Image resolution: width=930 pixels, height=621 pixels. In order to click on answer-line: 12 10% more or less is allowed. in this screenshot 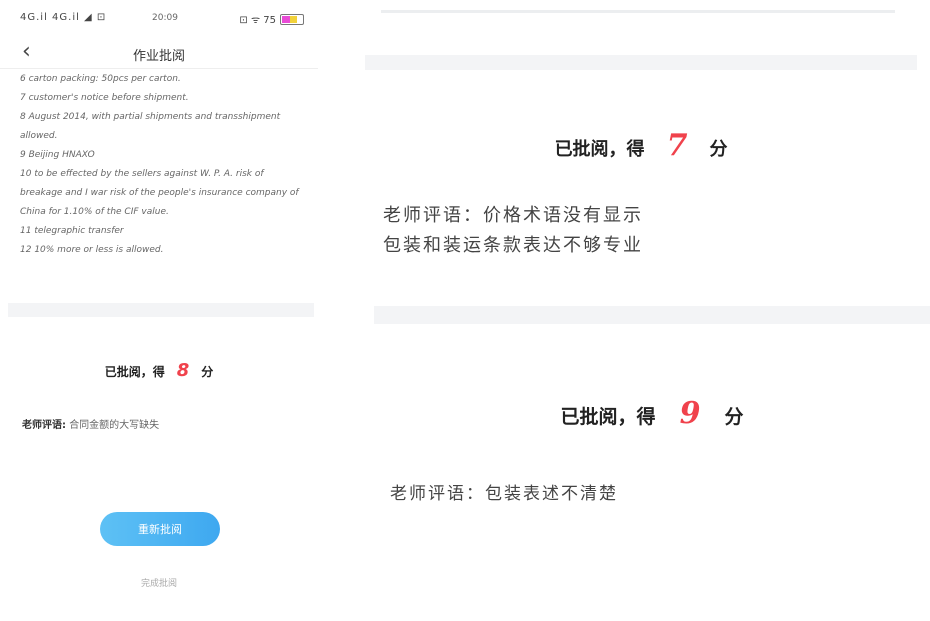, I will do `click(92, 250)`.